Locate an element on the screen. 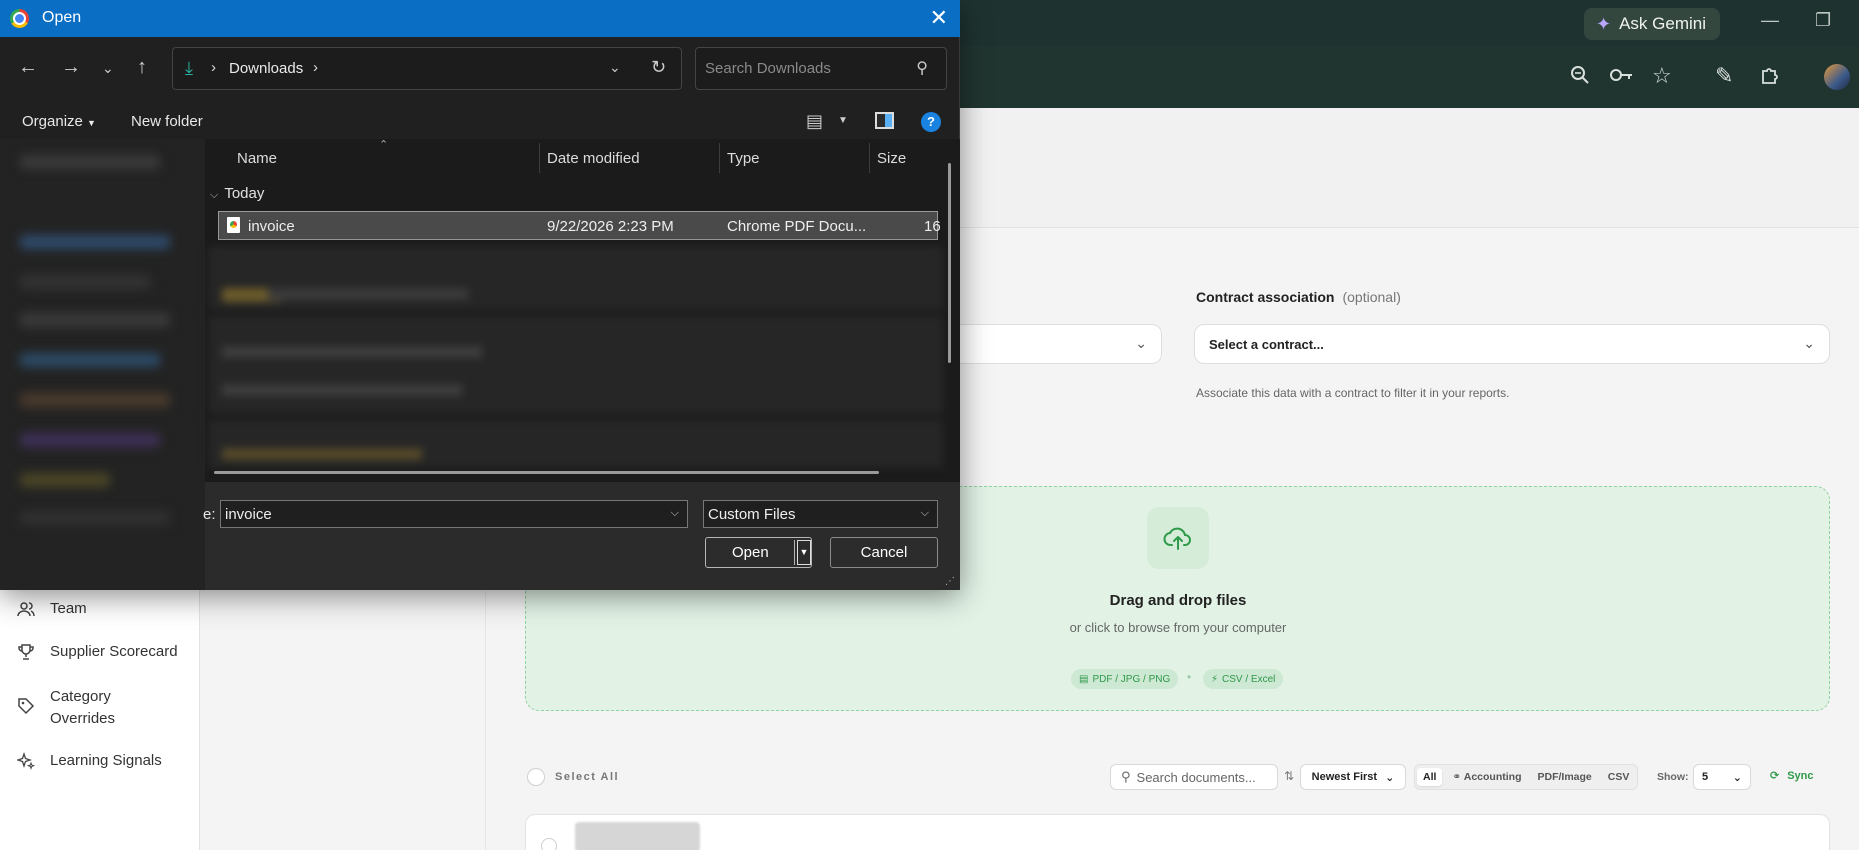  users-icon is located at coordinates (26, 611).